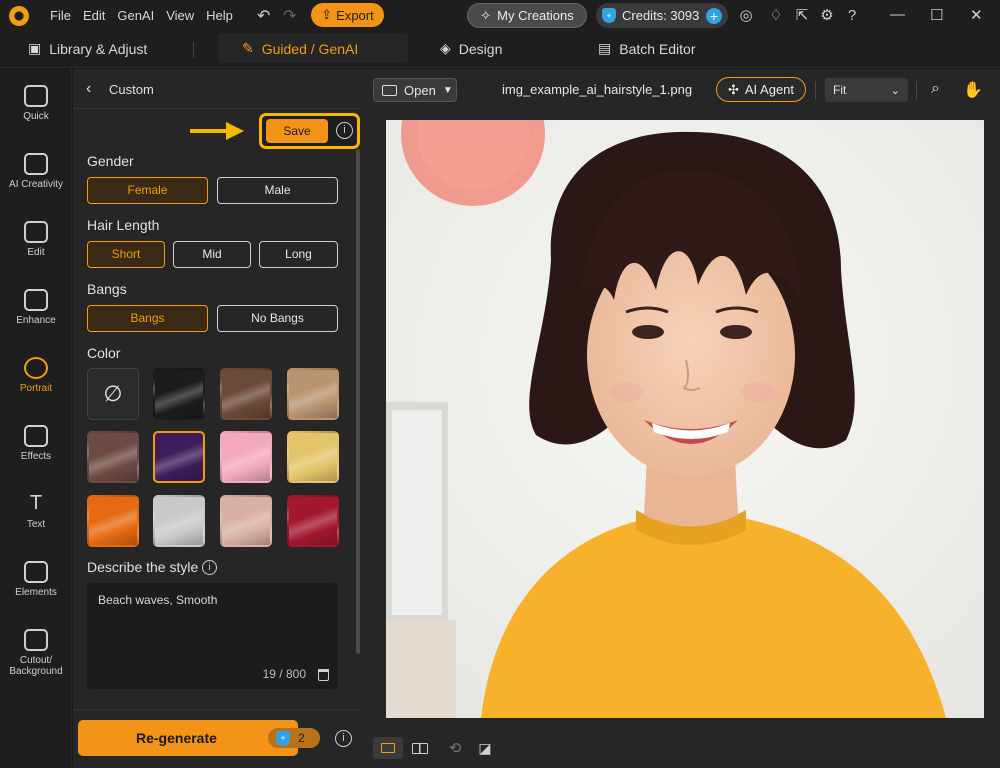 The image size is (1000, 768). What do you see at coordinates (420, 90) in the screenshot?
I see `open-label: Open` at bounding box center [420, 90].